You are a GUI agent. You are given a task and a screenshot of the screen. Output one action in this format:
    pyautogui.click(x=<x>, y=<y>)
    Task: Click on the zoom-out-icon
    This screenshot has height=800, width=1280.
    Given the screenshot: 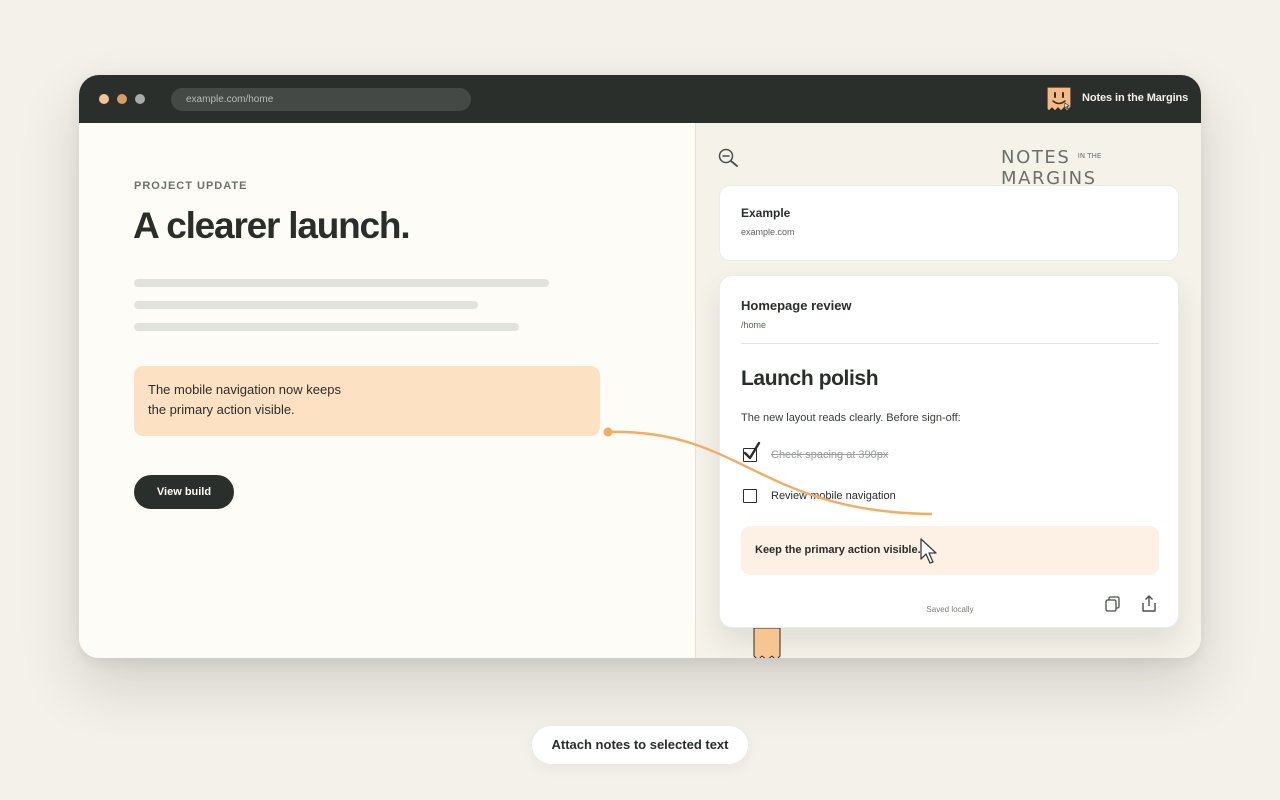 What is the action you would take?
    pyautogui.click(x=729, y=158)
    